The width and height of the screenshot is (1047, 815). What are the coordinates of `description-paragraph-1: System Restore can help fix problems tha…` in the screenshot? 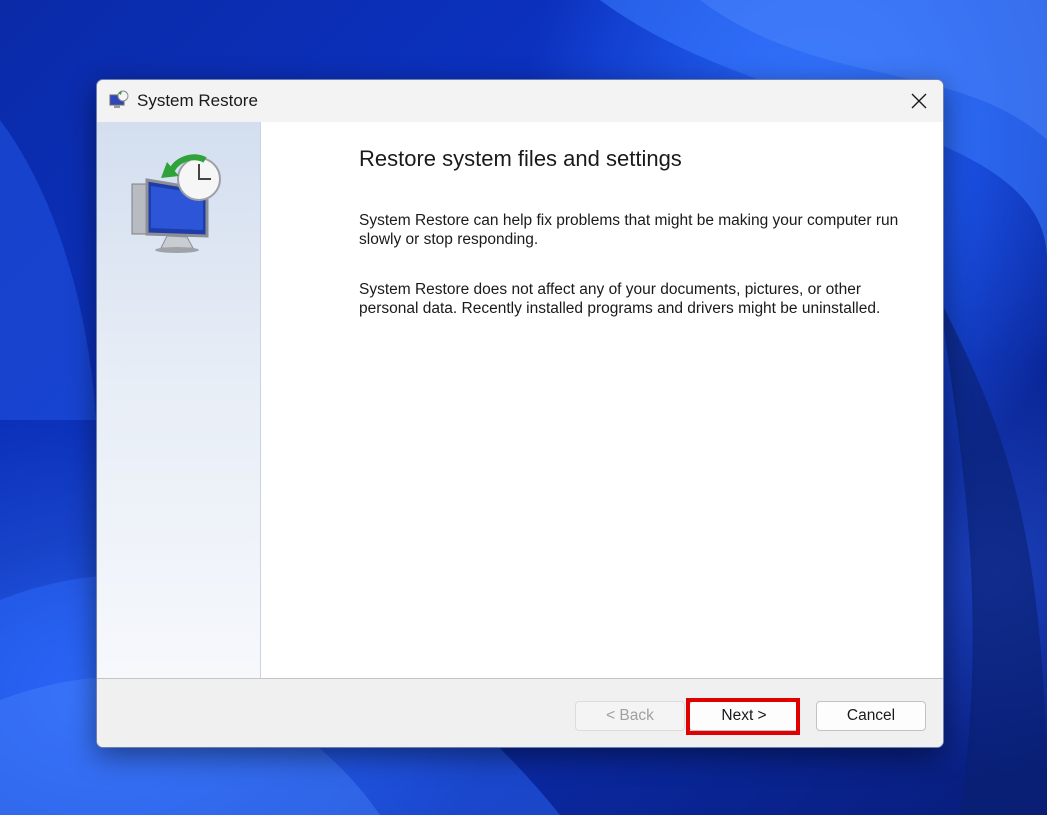 It's located at (629, 230).